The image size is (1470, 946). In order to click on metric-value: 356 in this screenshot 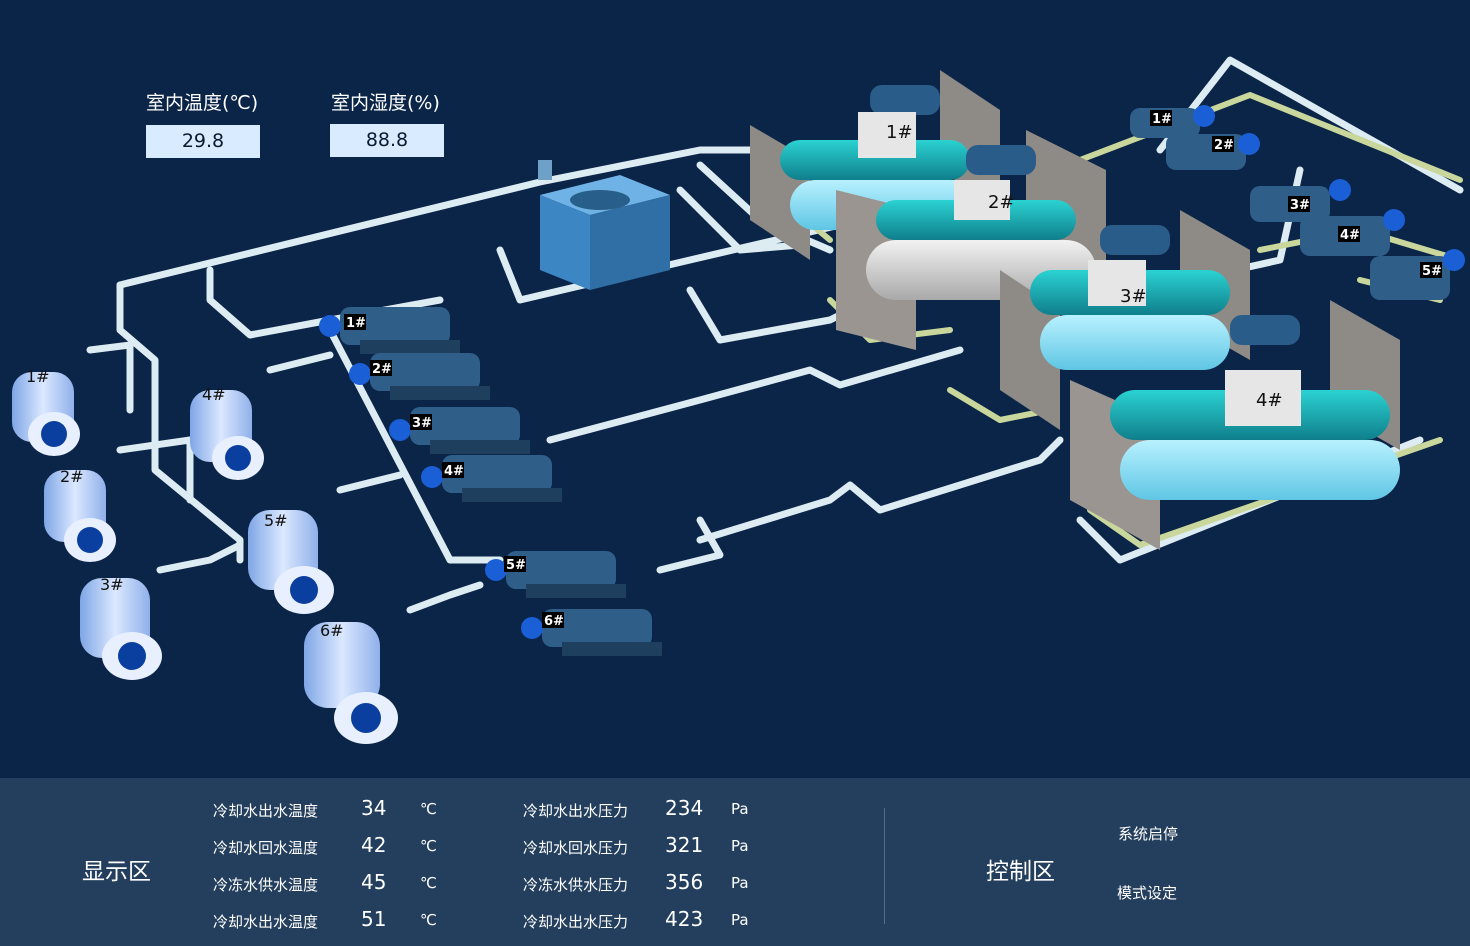, I will do `click(684, 882)`.